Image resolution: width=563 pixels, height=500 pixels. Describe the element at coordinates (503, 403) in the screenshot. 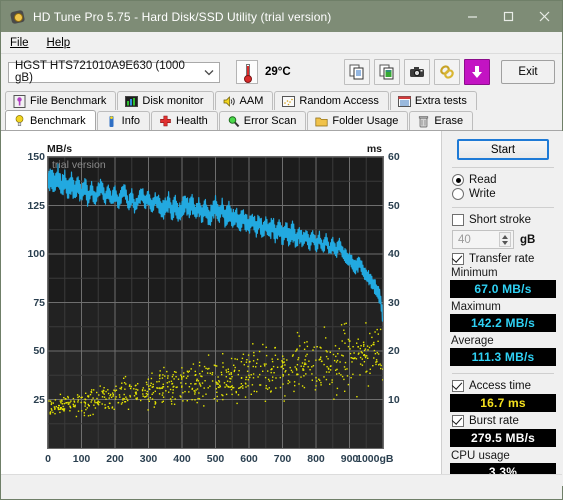

I see `access-time-value: 16.7 ms` at that location.